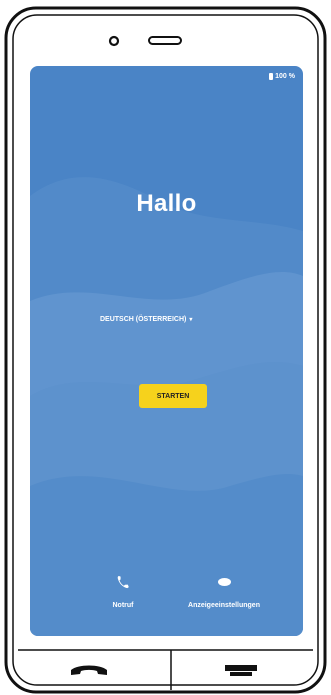 The image size is (331, 695). Describe the element at coordinates (224, 582) in the screenshot. I see `eye-icon` at that location.